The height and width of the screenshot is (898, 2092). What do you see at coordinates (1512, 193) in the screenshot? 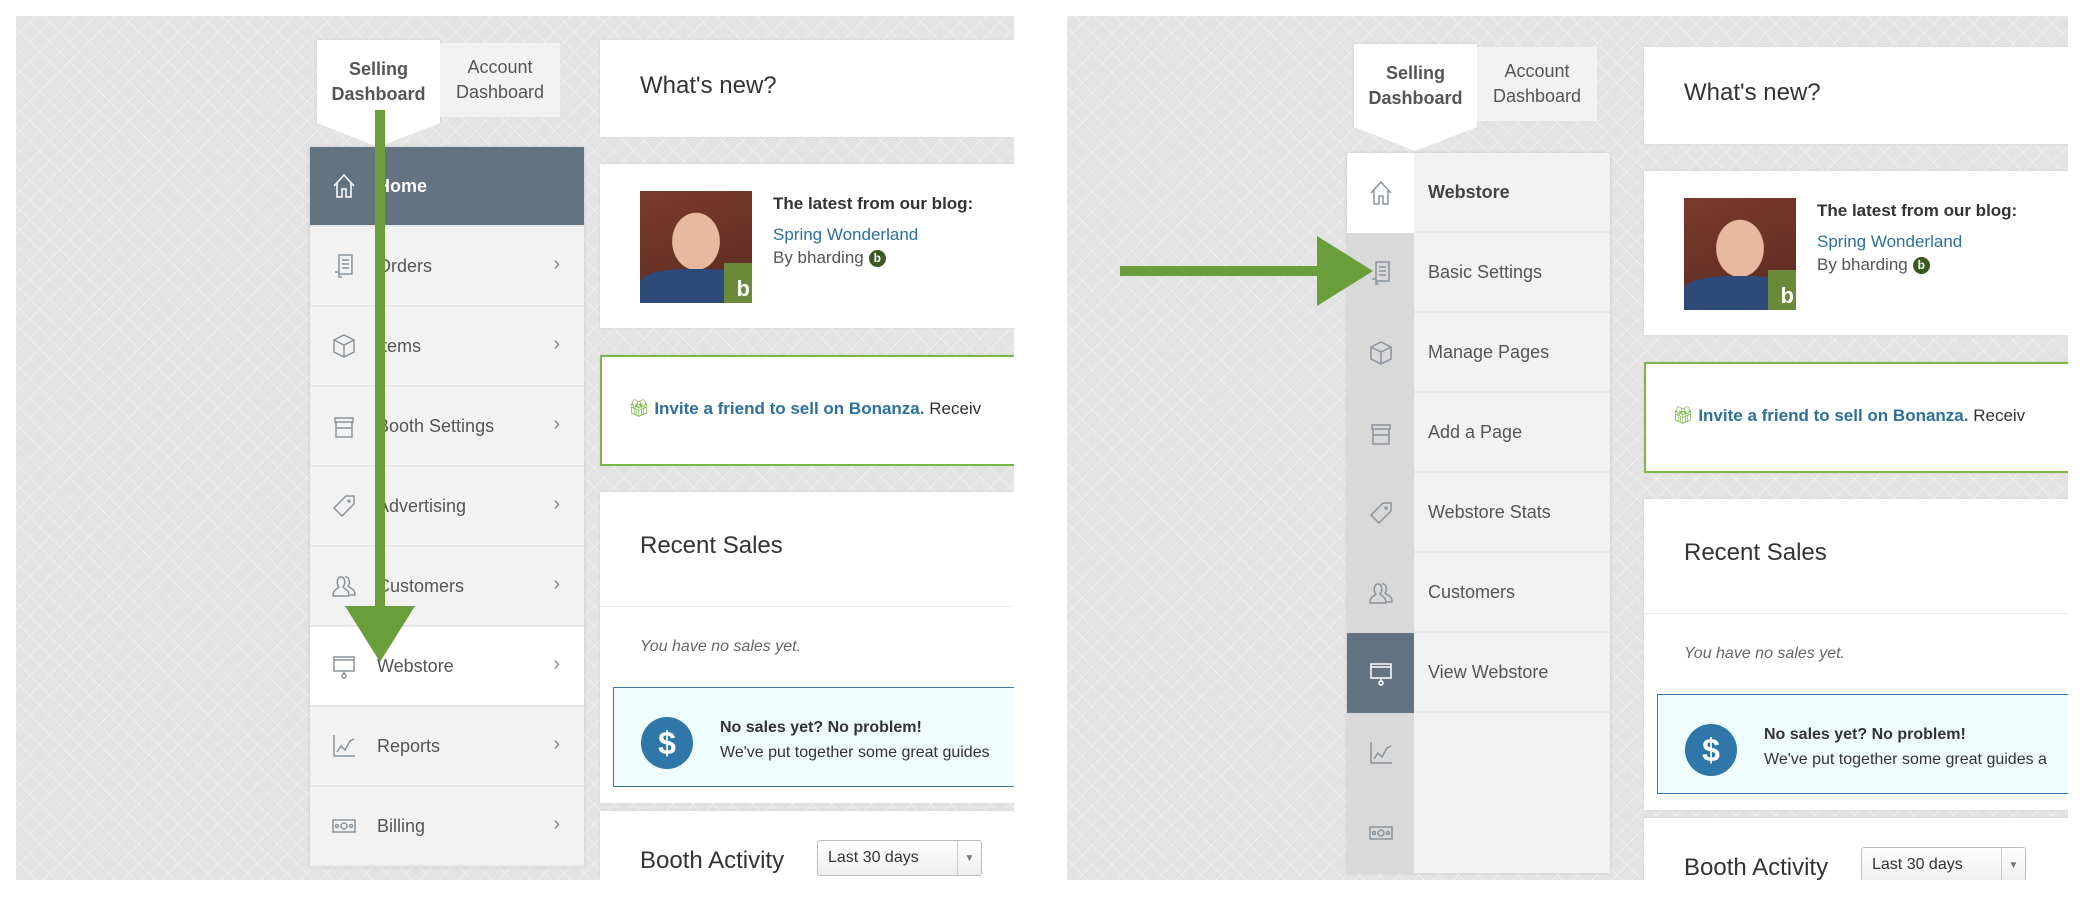
I see `submenu-title: Webstore` at bounding box center [1512, 193].